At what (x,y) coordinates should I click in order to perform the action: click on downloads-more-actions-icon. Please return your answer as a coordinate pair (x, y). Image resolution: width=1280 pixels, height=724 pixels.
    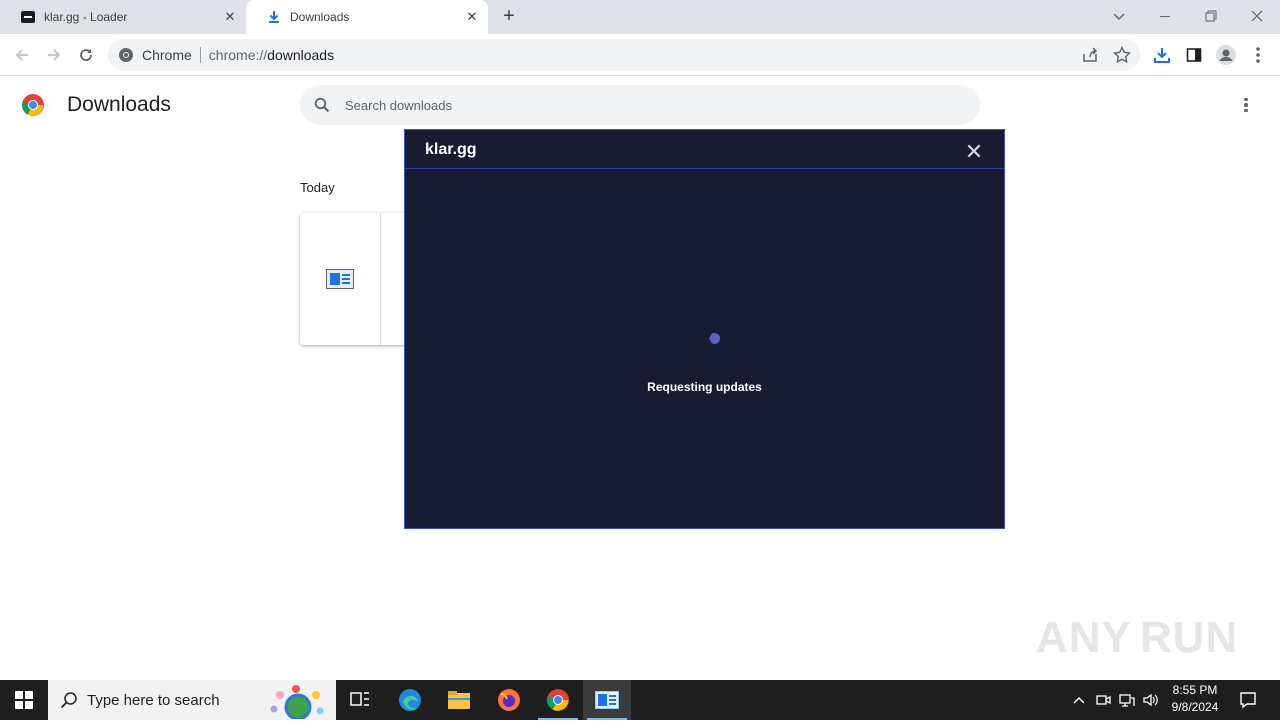
    Looking at the image, I should click on (1246, 105).